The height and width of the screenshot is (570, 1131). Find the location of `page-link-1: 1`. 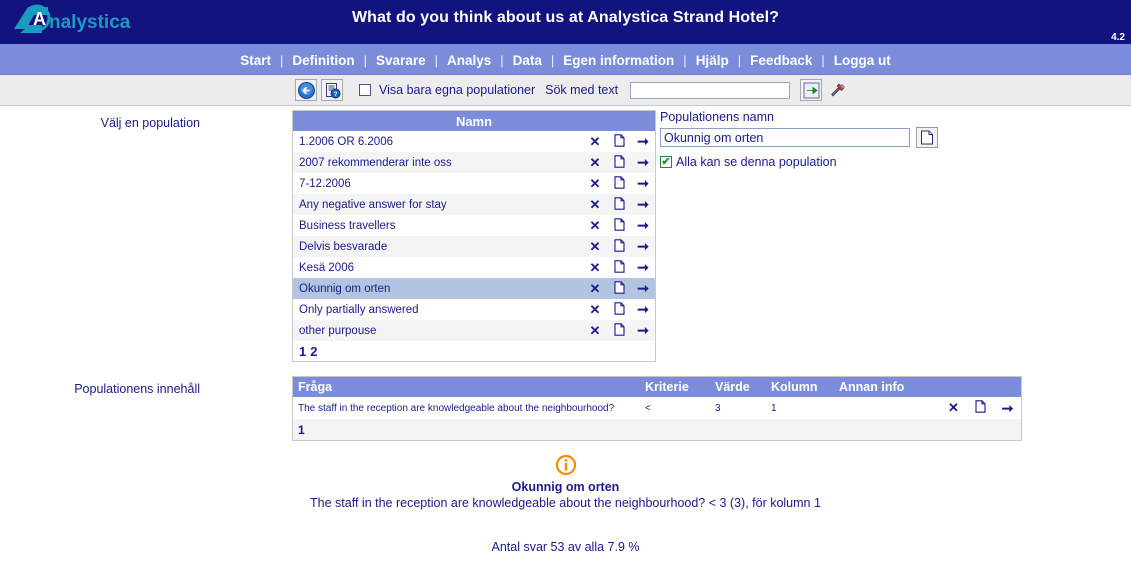

page-link-1: 1 is located at coordinates (302, 351).